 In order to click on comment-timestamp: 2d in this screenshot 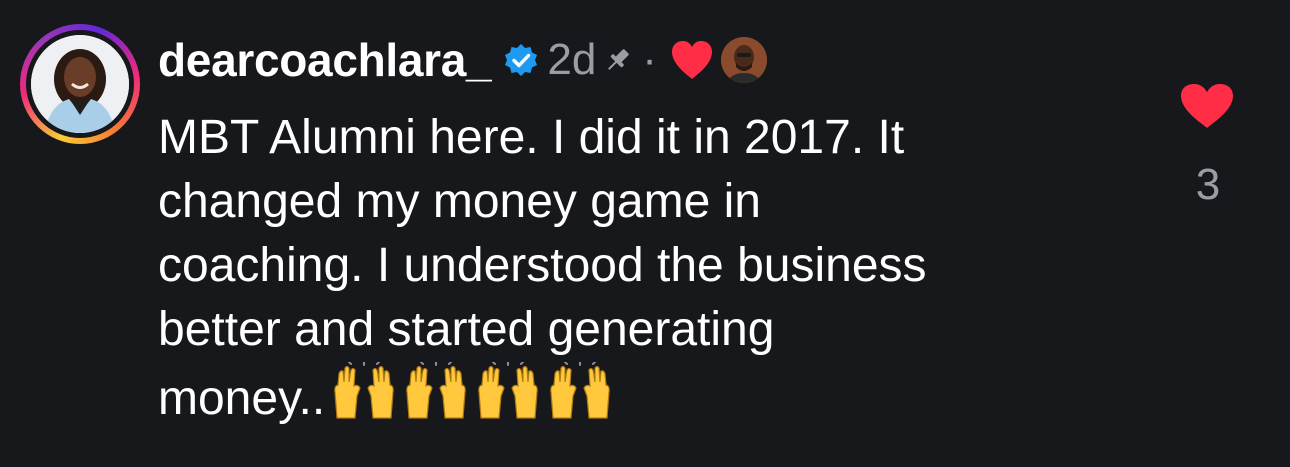, I will do `click(572, 59)`.